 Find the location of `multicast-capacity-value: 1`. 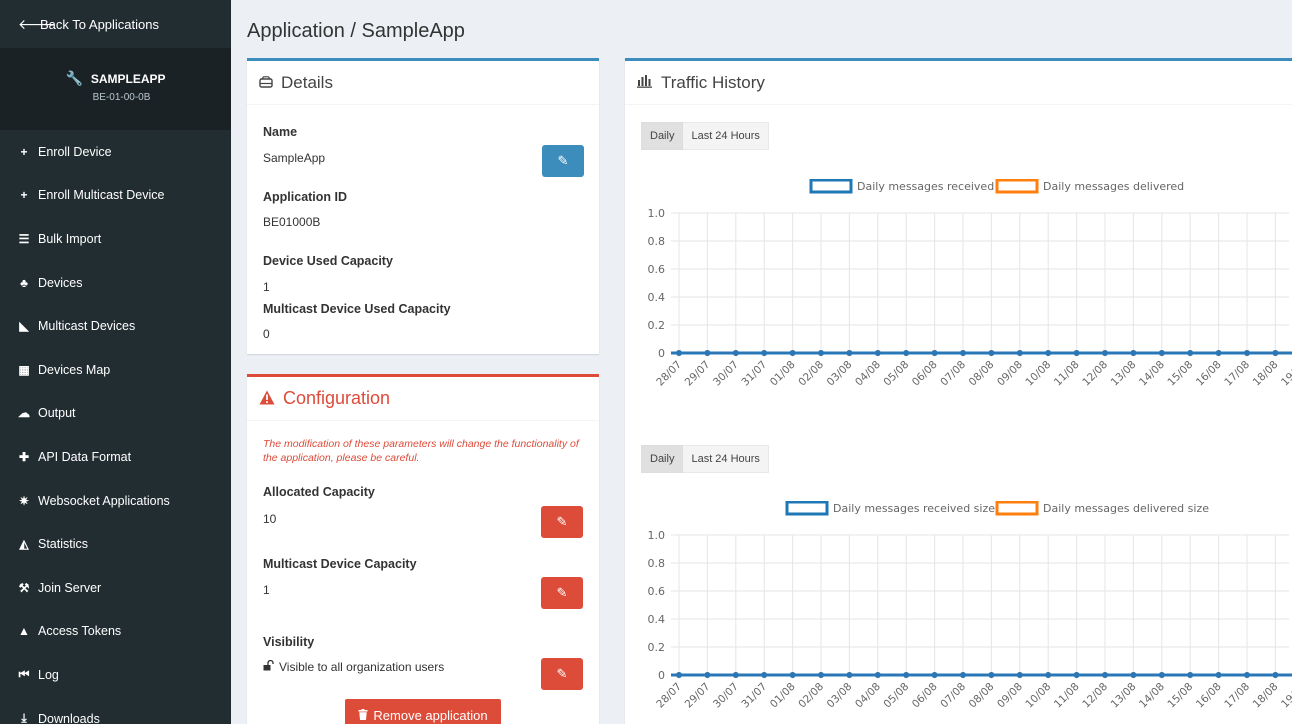

multicast-capacity-value: 1 is located at coordinates (266, 590).